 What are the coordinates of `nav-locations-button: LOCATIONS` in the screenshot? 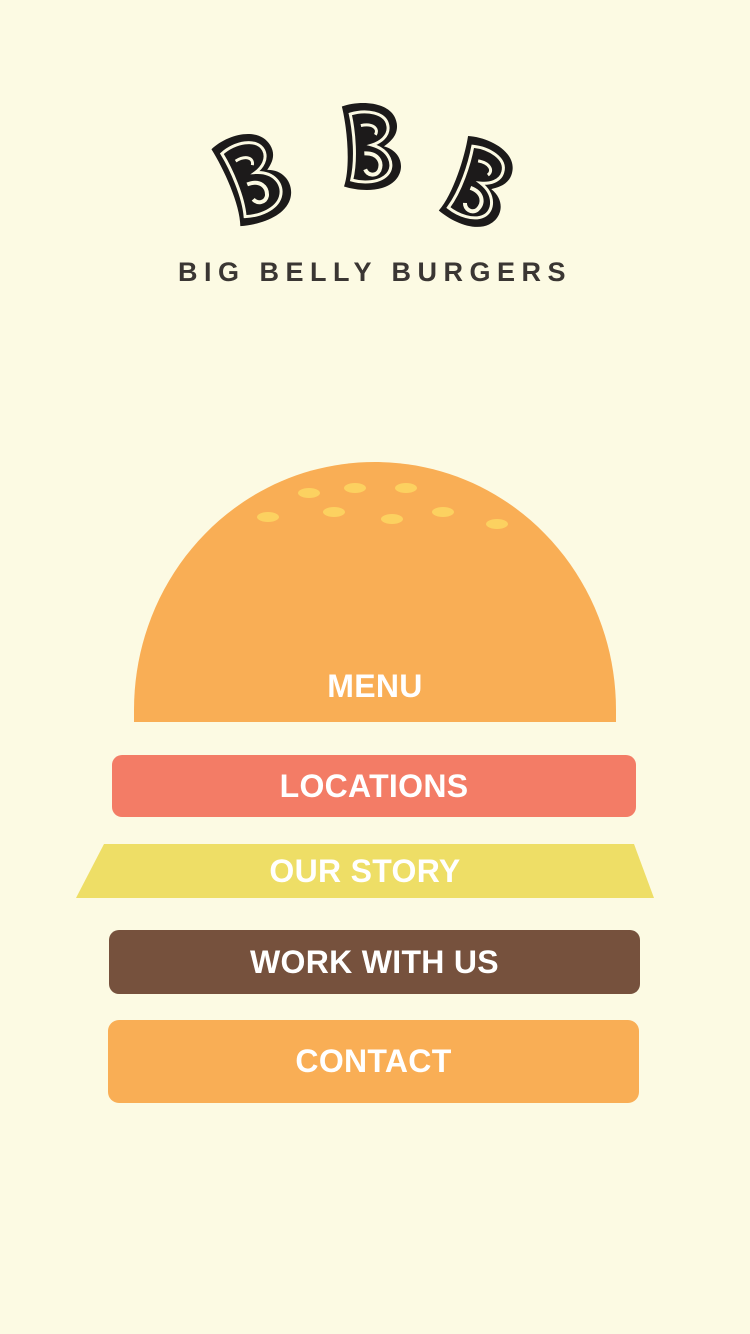 It's located at (374, 786).